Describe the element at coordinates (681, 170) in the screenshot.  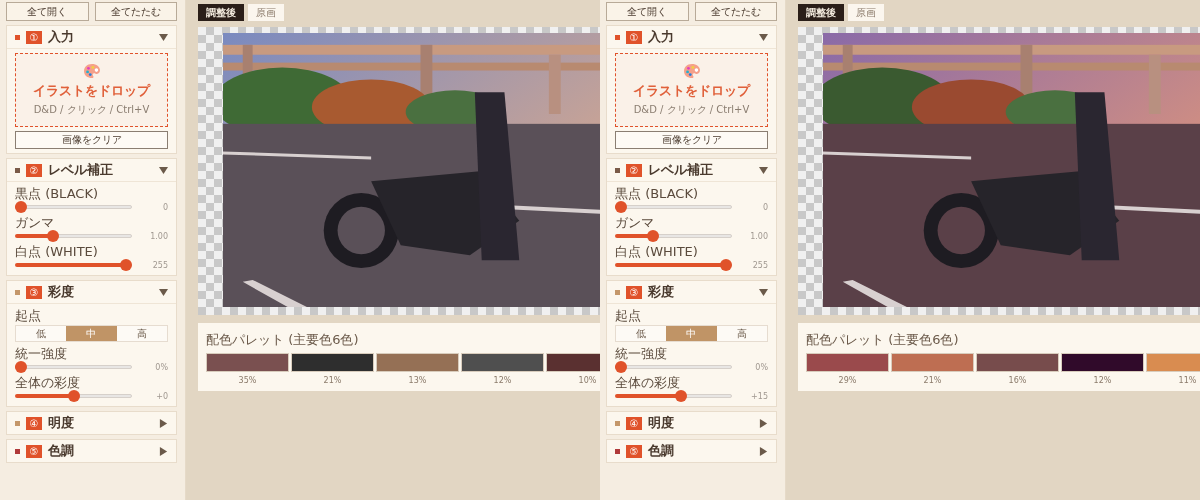
I see `section-title: レベル補正` at that location.